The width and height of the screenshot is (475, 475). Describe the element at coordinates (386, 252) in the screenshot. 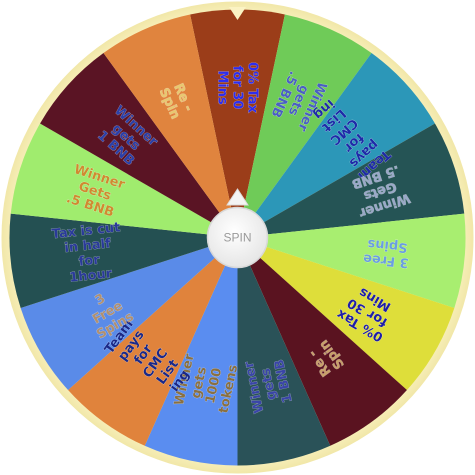

I see `segment-label: 3 FreeSpins` at that location.